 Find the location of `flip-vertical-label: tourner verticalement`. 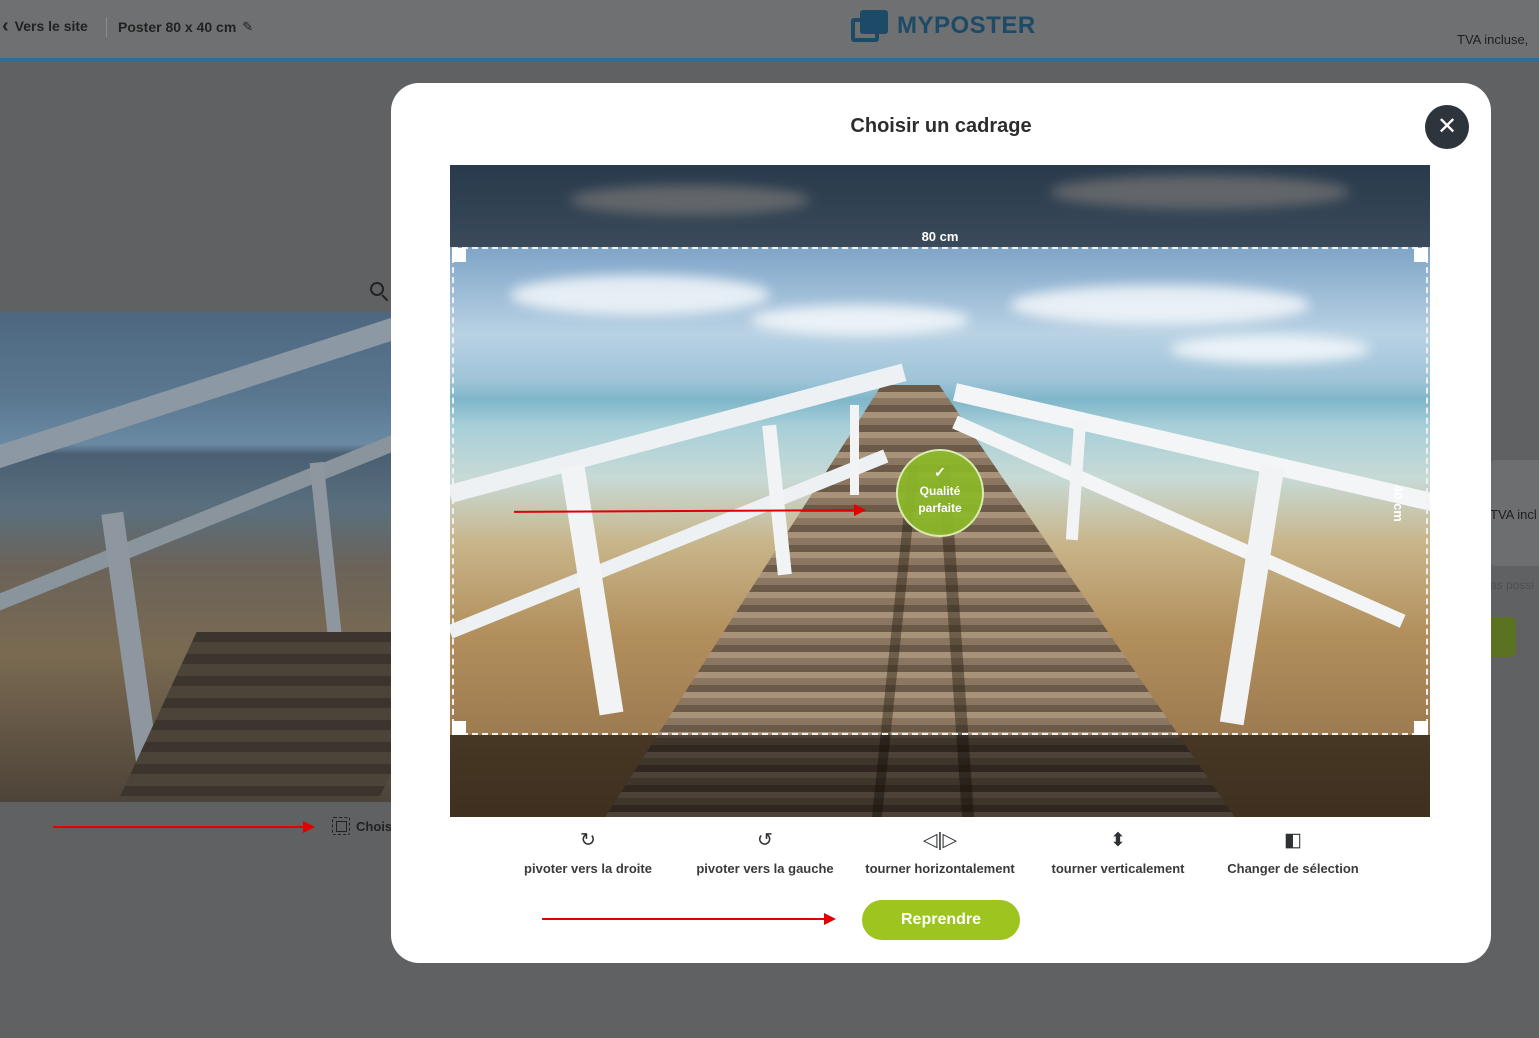

flip-vertical-label: tourner verticalement is located at coordinates (1118, 868).